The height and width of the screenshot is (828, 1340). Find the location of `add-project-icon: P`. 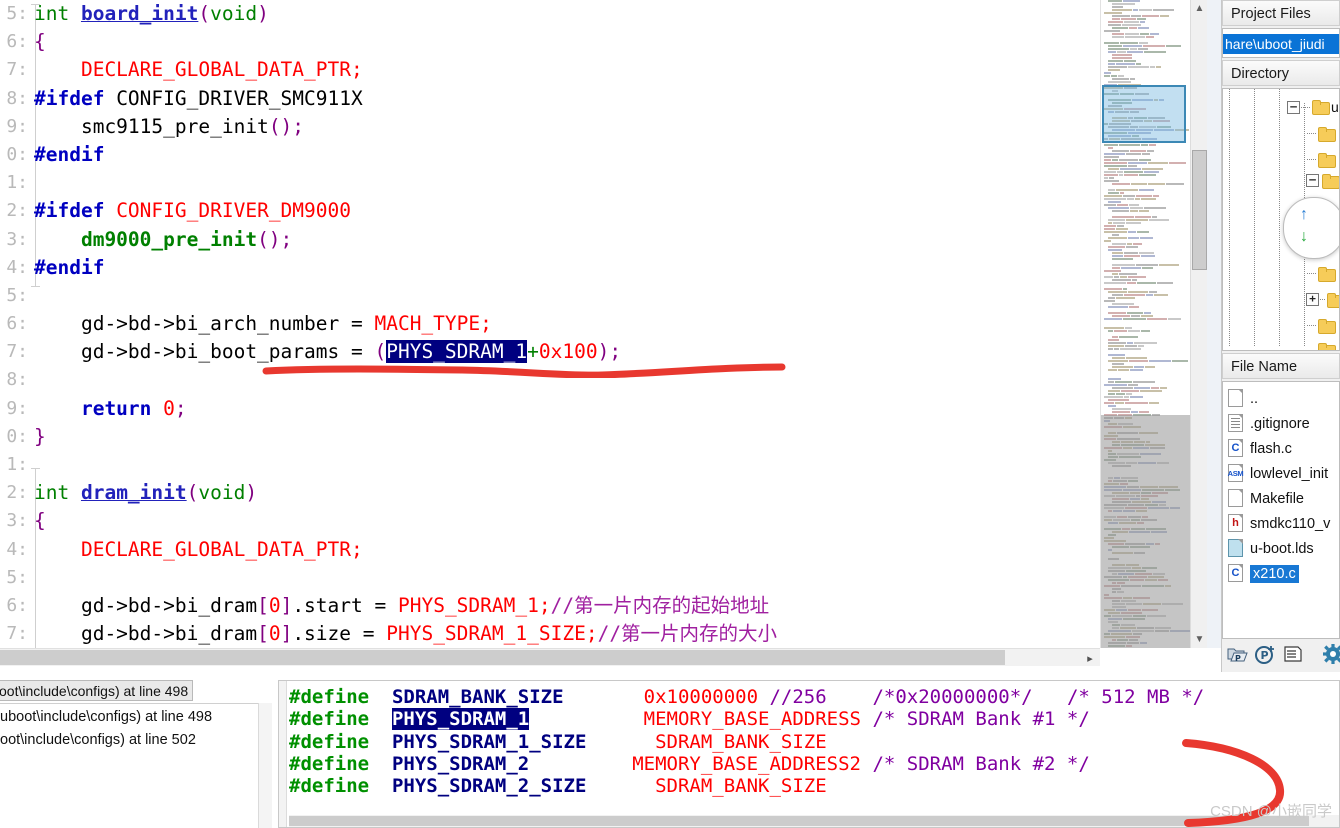

add-project-icon: P is located at coordinates (1237, 654).